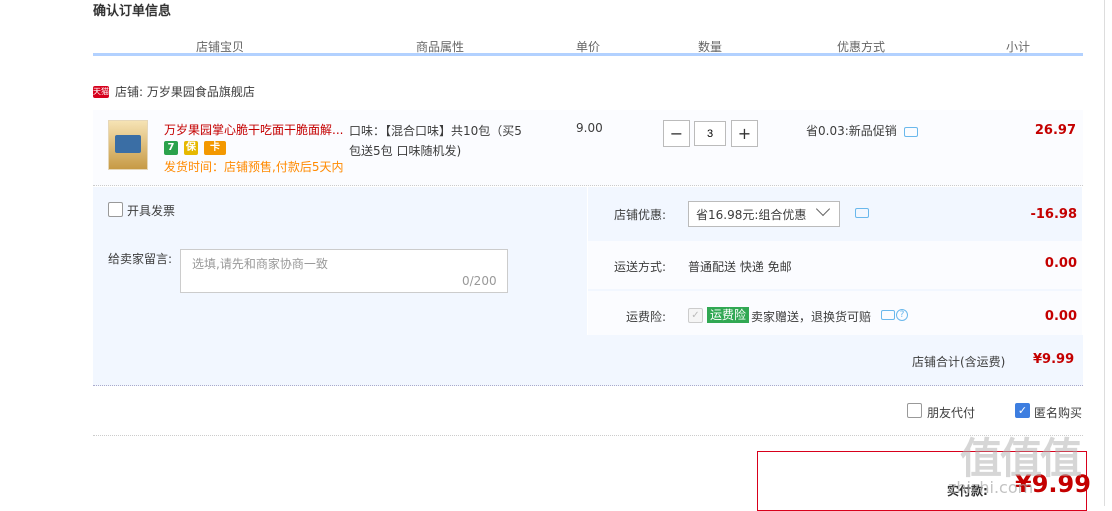  Describe the element at coordinates (589, 128) in the screenshot. I see `unit-price: 9.00` at that location.